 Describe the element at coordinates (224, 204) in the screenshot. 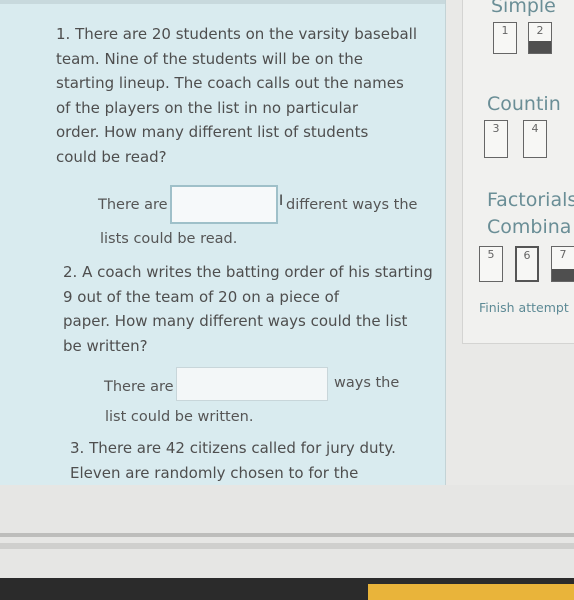

I see `question-1-answer-input` at that location.